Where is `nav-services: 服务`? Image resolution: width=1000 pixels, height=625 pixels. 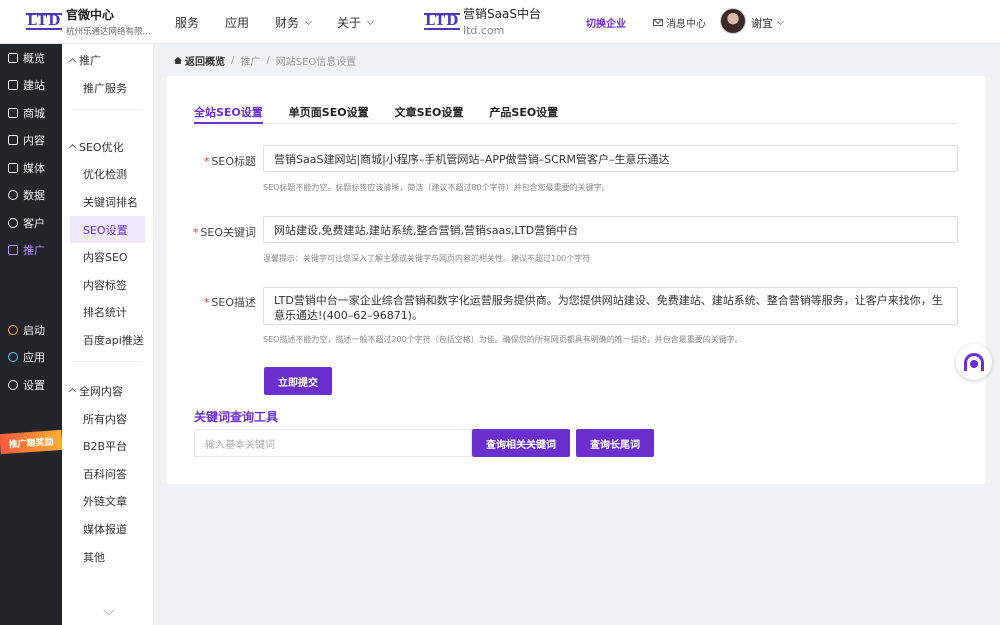 nav-services: 服务 is located at coordinates (187, 22).